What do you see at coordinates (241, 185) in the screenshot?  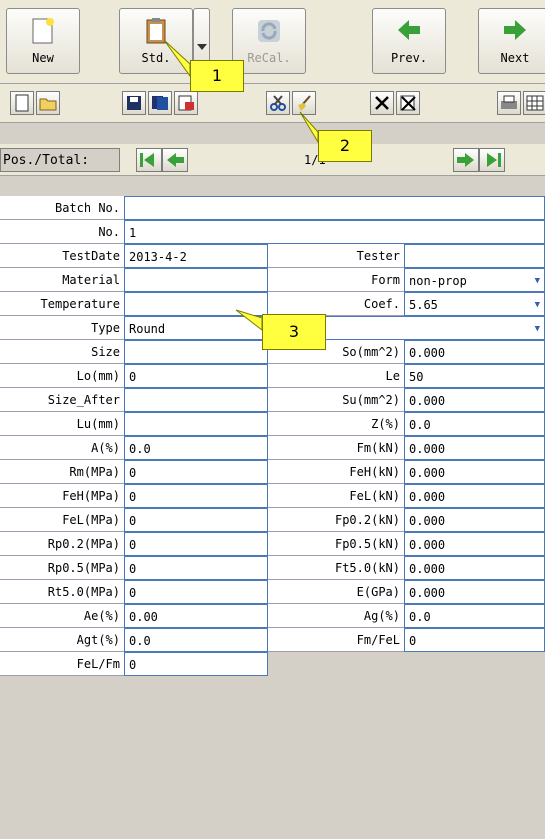 I see `callout-pointers` at bounding box center [241, 185].